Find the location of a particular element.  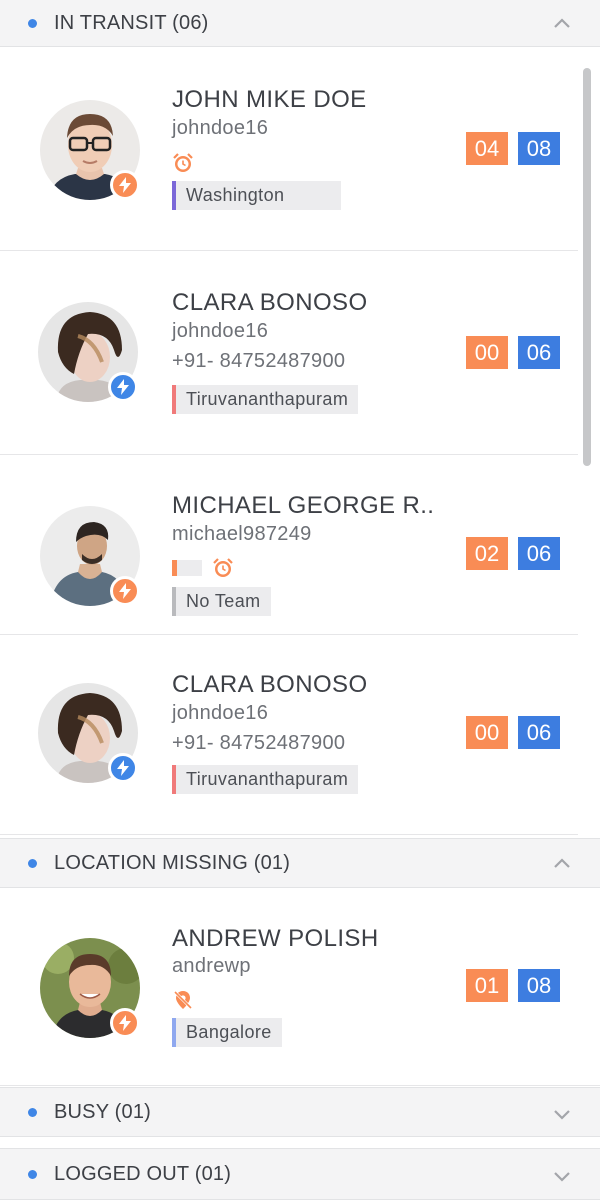

team-tag: Washington is located at coordinates (256, 195).